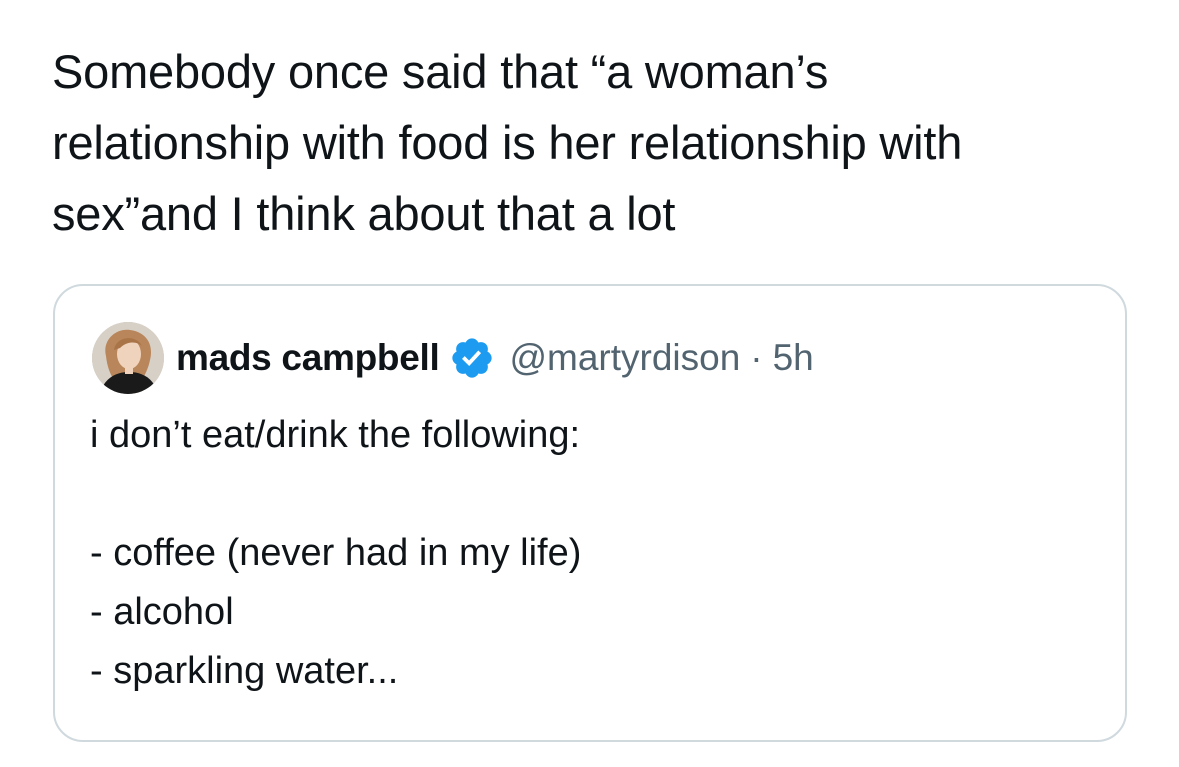 Image resolution: width=1179 pixels, height=767 pixels. I want to click on tweet-text-line: Somebody once said that “a woman’s, so click(440, 71).